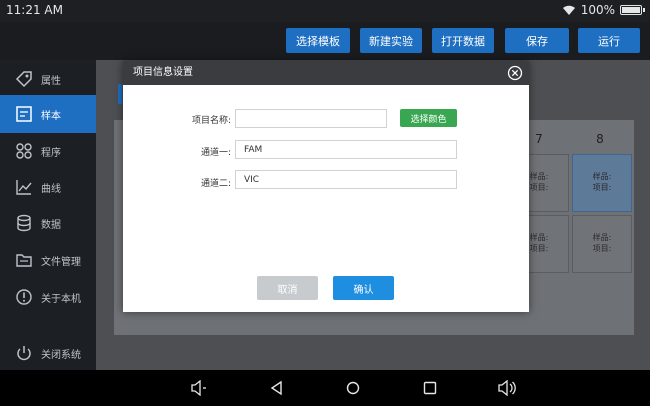 This screenshot has width=650, height=406. I want to click on sidebar-item-label: 属性, so click(51, 81).